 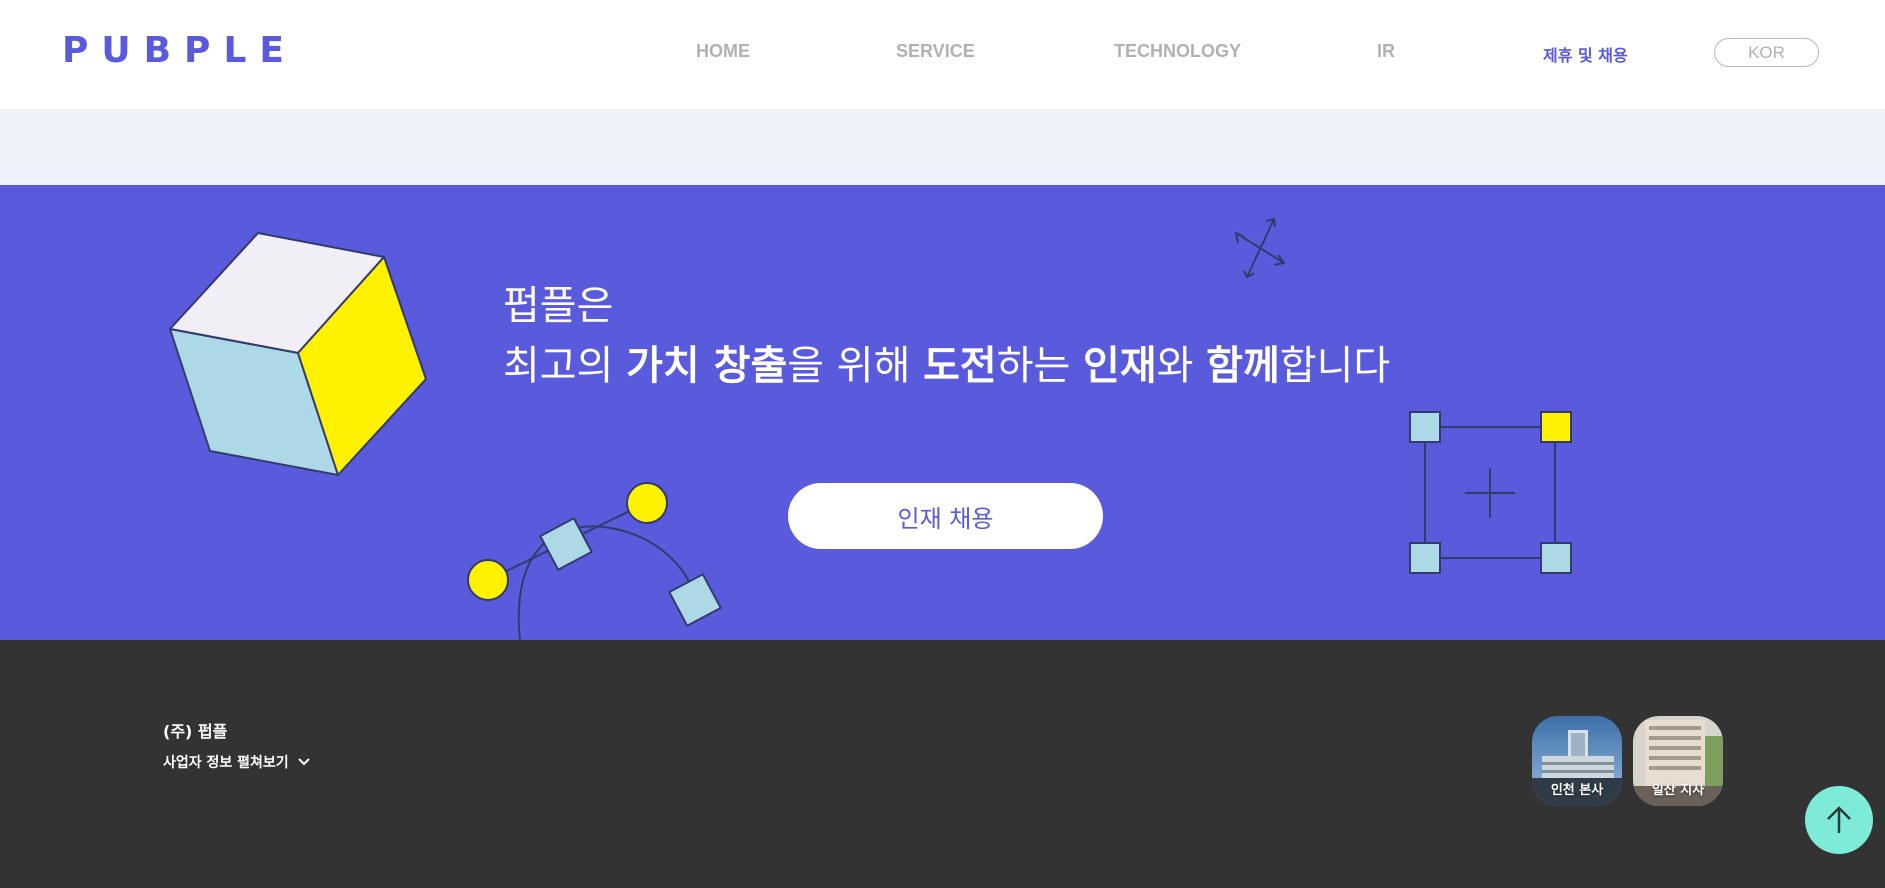 What do you see at coordinates (960, 366) in the screenshot?
I see `headline-emphasis: 도전` at bounding box center [960, 366].